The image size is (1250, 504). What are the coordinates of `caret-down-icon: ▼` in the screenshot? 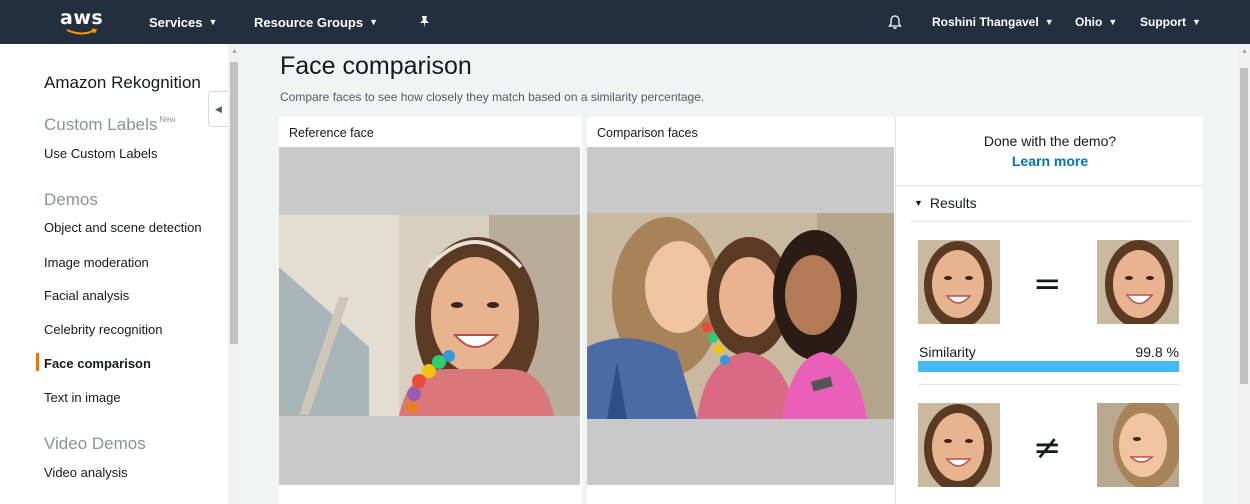 It's located at (918, 203).